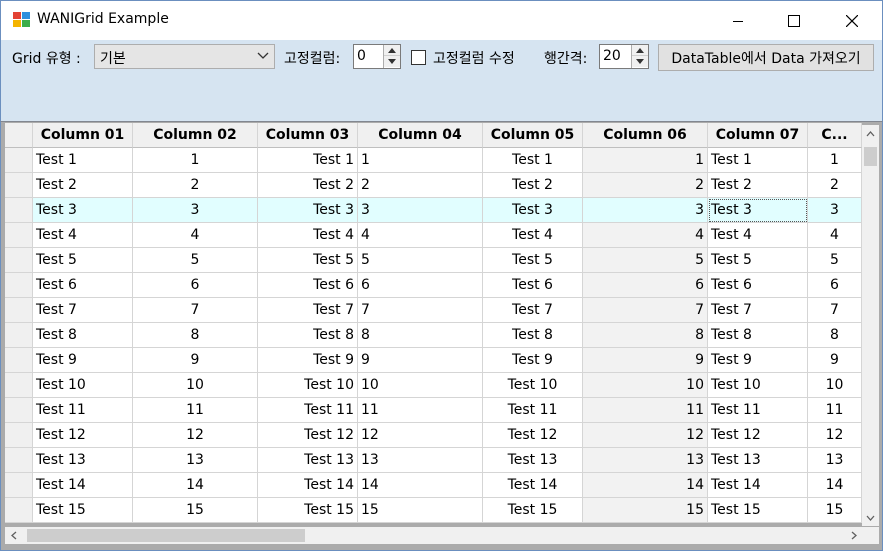 The height and width of the screenshot is (551, 883). I want to click on fixed-column-spinner: 0, so click(377, 56).